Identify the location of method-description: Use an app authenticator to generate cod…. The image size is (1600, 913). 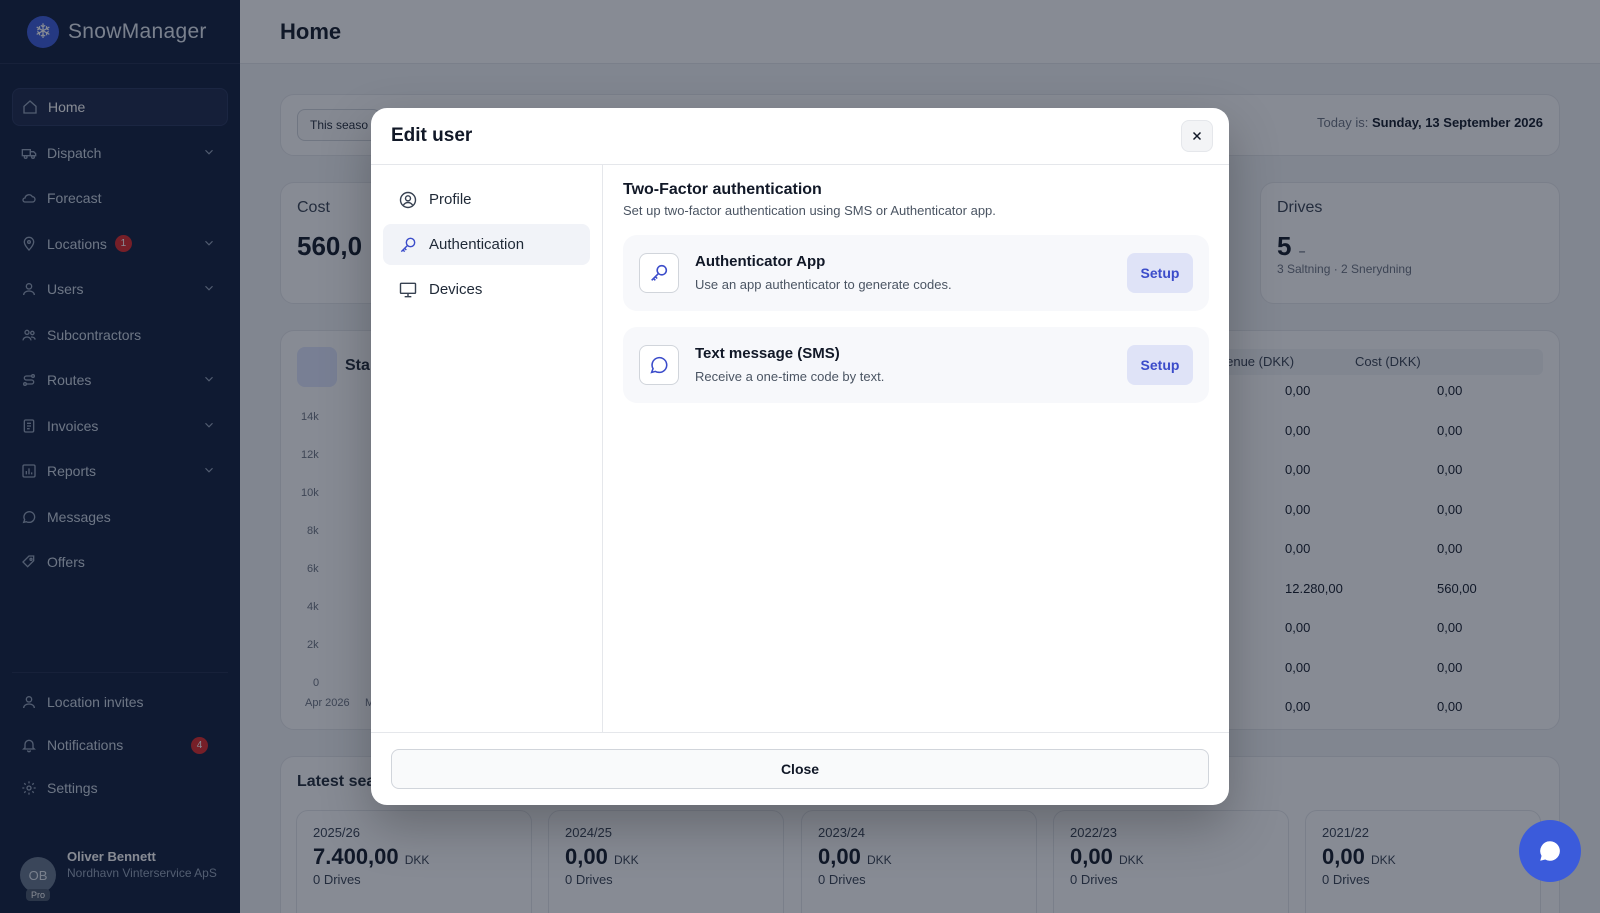
(823, 284).